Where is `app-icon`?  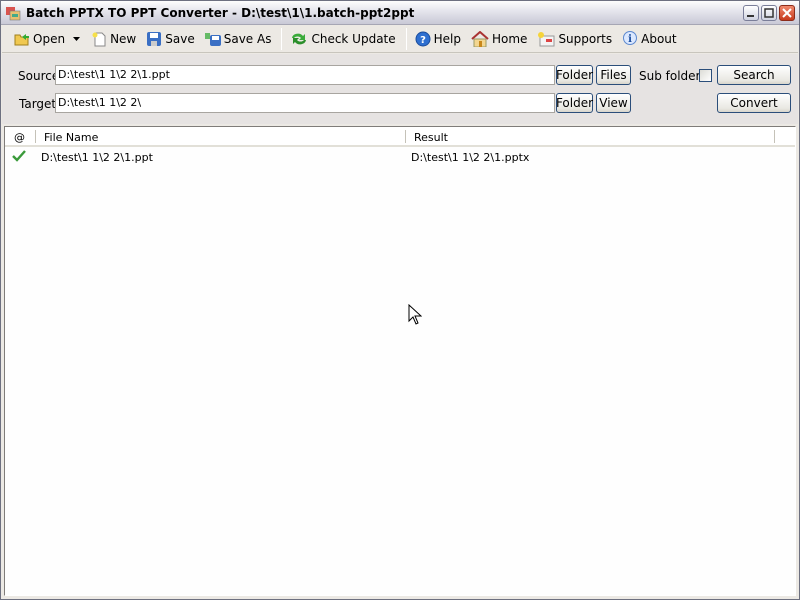
app-icon is located at coordinates (13, 14).